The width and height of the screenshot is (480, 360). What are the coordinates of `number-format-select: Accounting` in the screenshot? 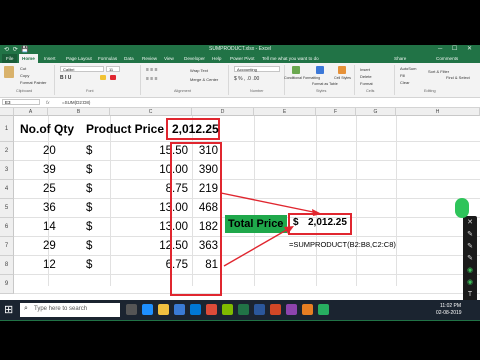 It's located at (257, 69).